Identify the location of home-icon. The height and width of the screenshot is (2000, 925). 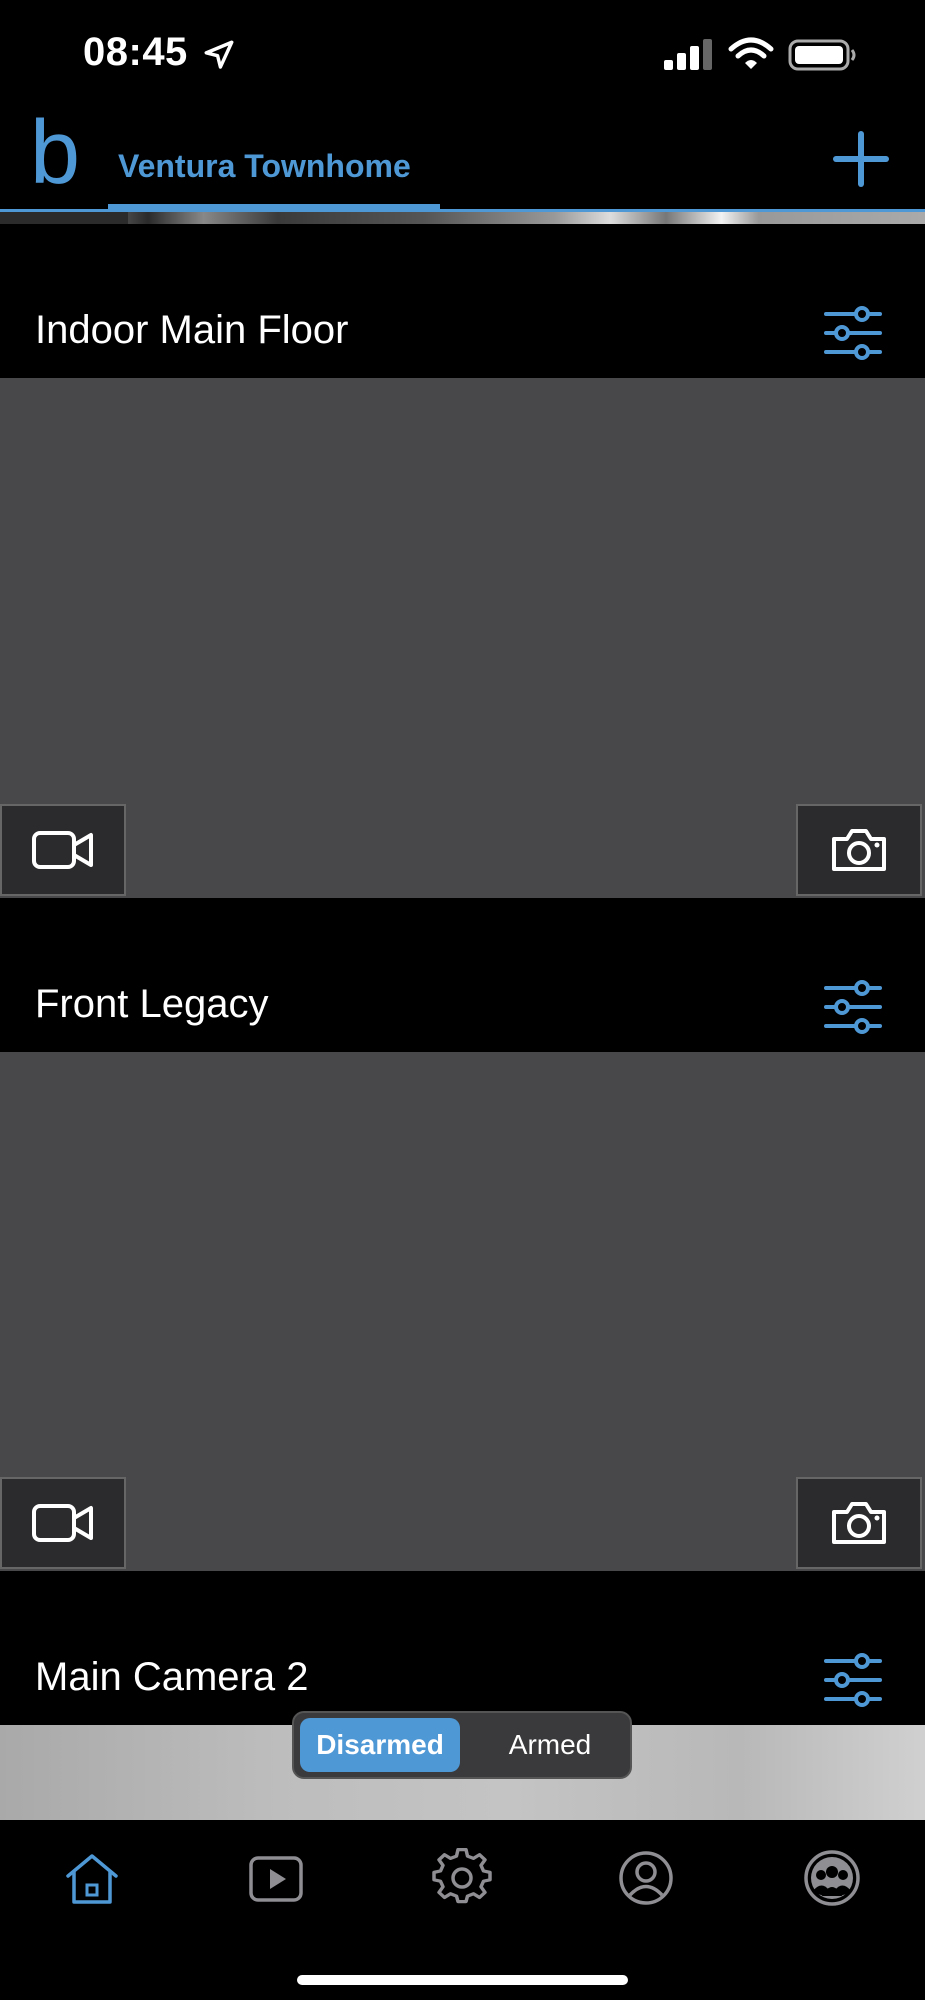
(92, 1878).